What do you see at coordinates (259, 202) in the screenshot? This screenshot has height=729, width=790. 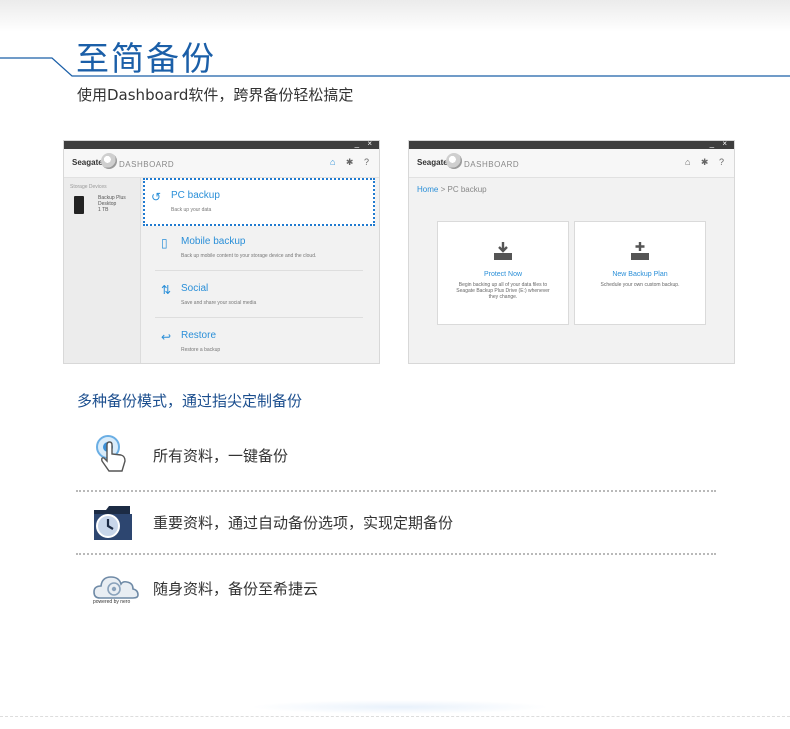 I see `menu-item-pc-backup: ↺ PC backup Back up your data` at bounding box center [259, 202].